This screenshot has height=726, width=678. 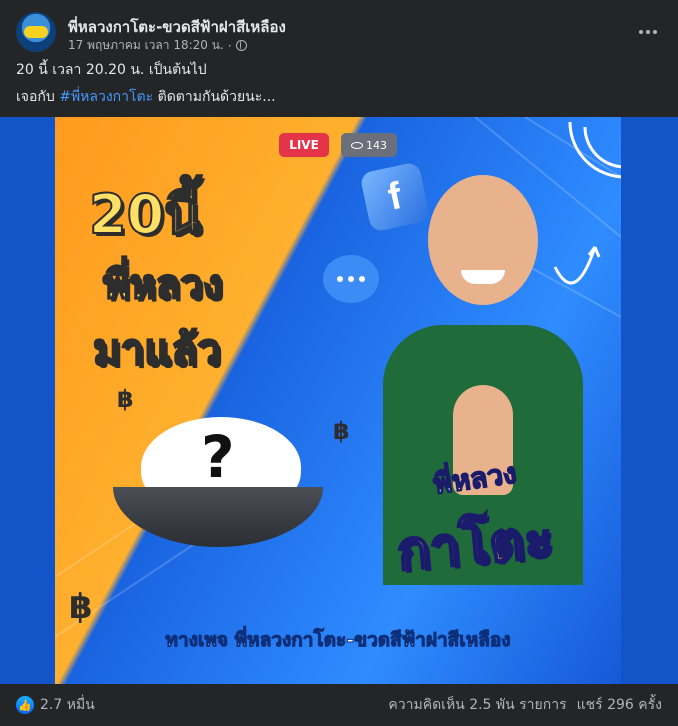 I want to click on page-avatar, so click(x=36, y=32).